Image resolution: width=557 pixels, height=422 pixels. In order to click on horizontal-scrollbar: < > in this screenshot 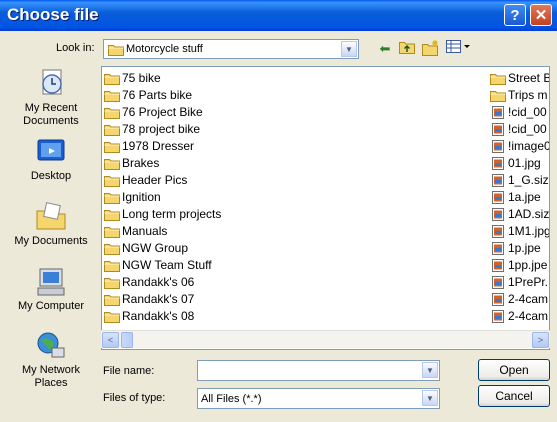, I will do `click(325, 339)`.